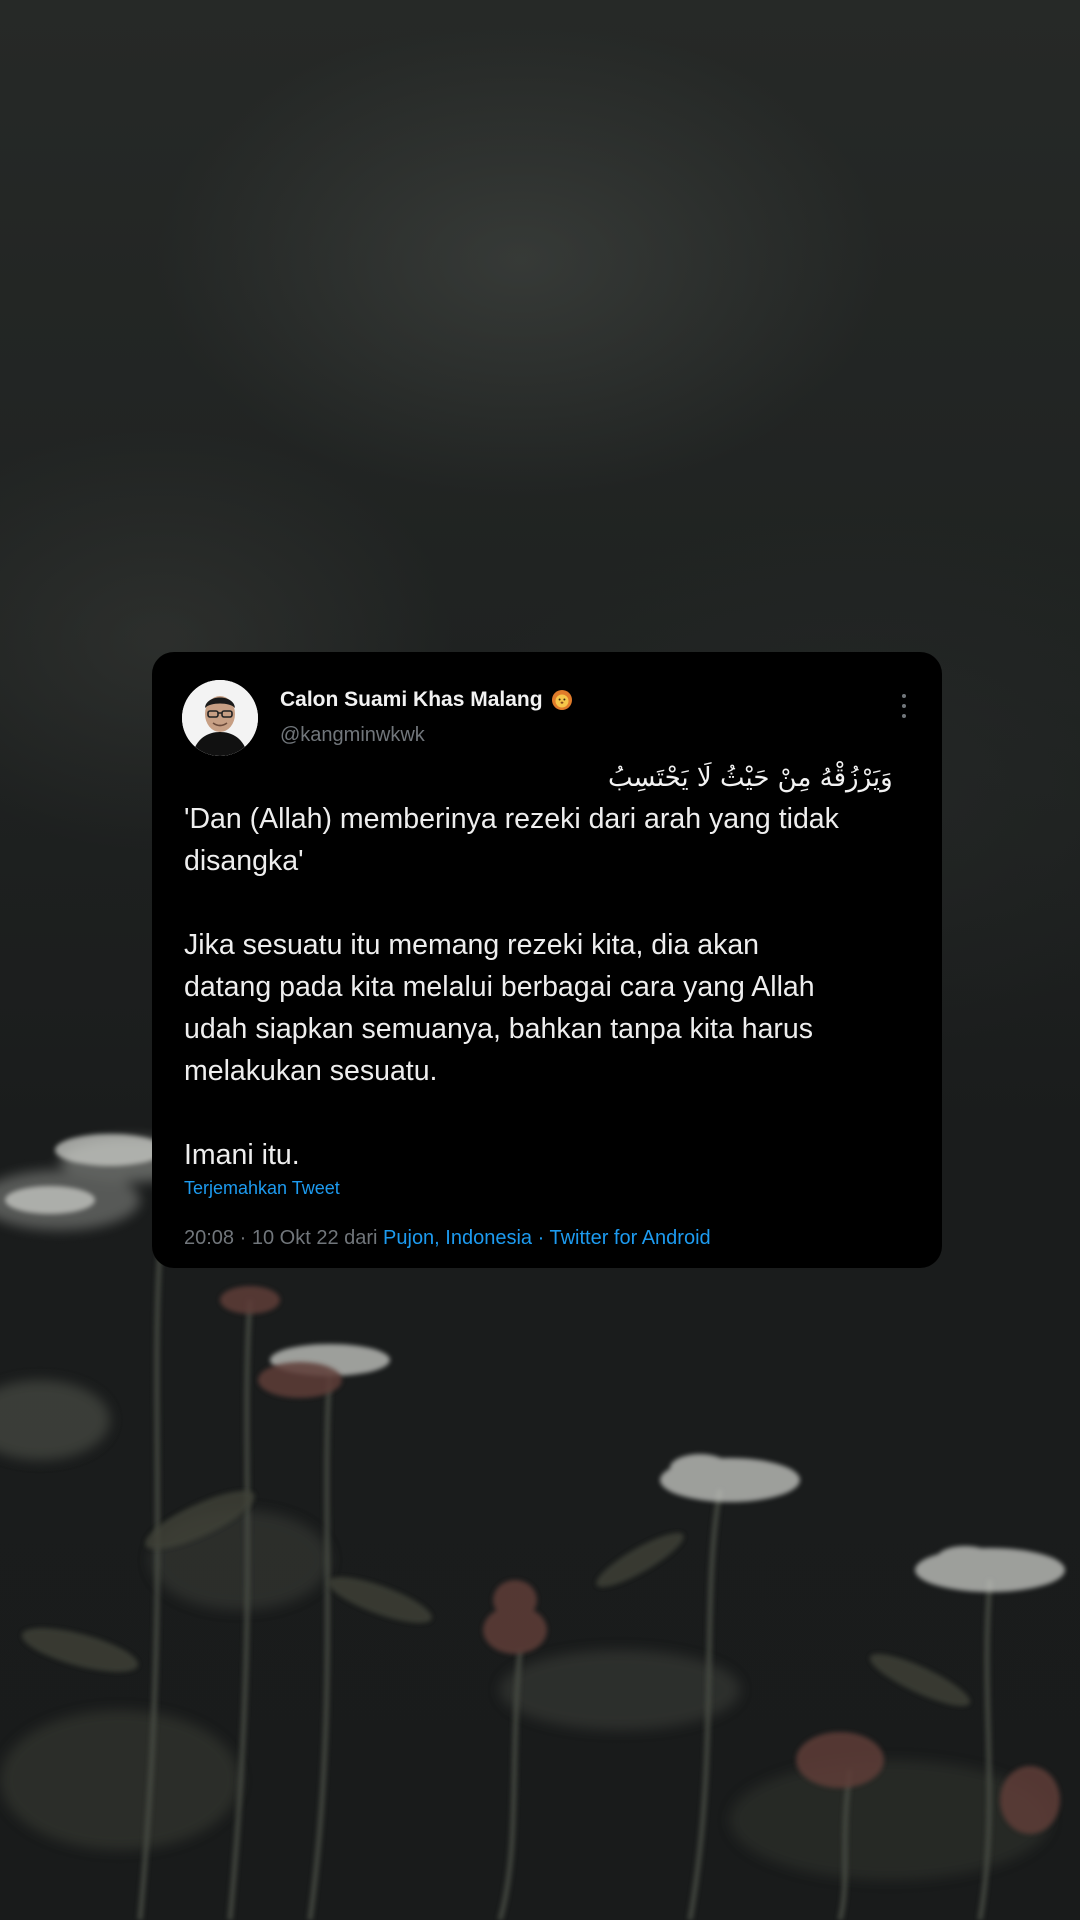 Image resolution: width=1080 pixels, height=1920 pixels. What do you see at coordinates (411, 700) in the screenshot?
I see `author-display-name: Calon Suami Khas Malang` at bounding box center [411, 700].